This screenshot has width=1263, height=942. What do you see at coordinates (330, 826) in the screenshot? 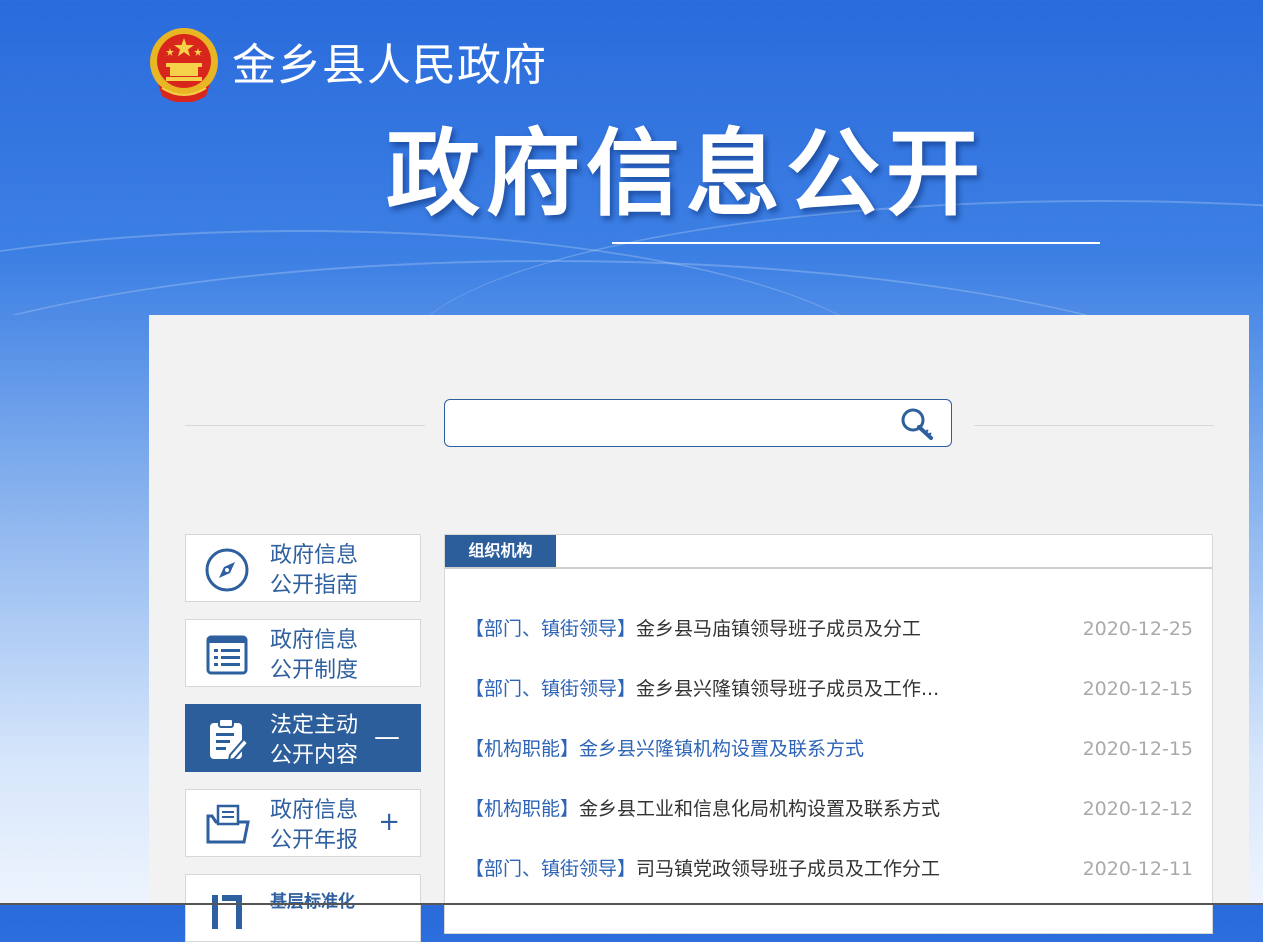
I see `sidebar-item-label: 政府信息 公开年报` at bounding box center [330, 826].